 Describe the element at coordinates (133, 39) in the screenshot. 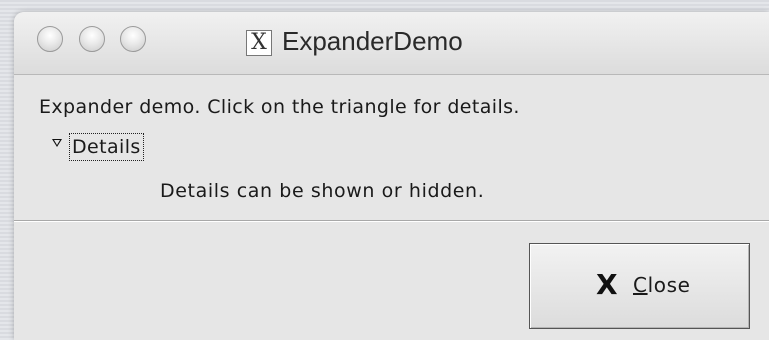

I see `zoom-window-button` at that location.